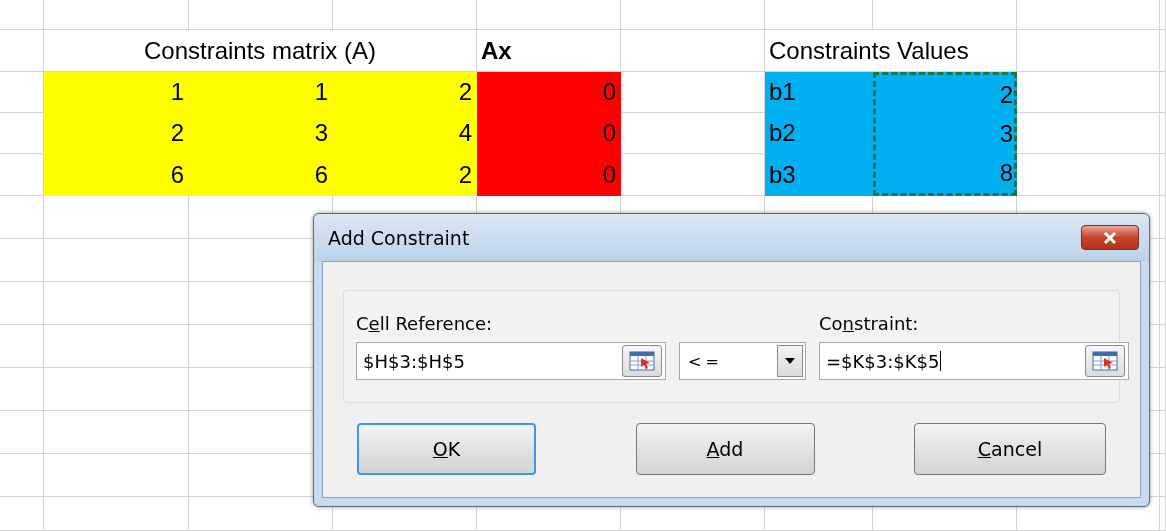 This screenshot has width=1166, height=531. What do you see at coordinates (1010, 449) in the screenshot?
I see `dialog-button: Cancel` at bounding box center [1010, 449].